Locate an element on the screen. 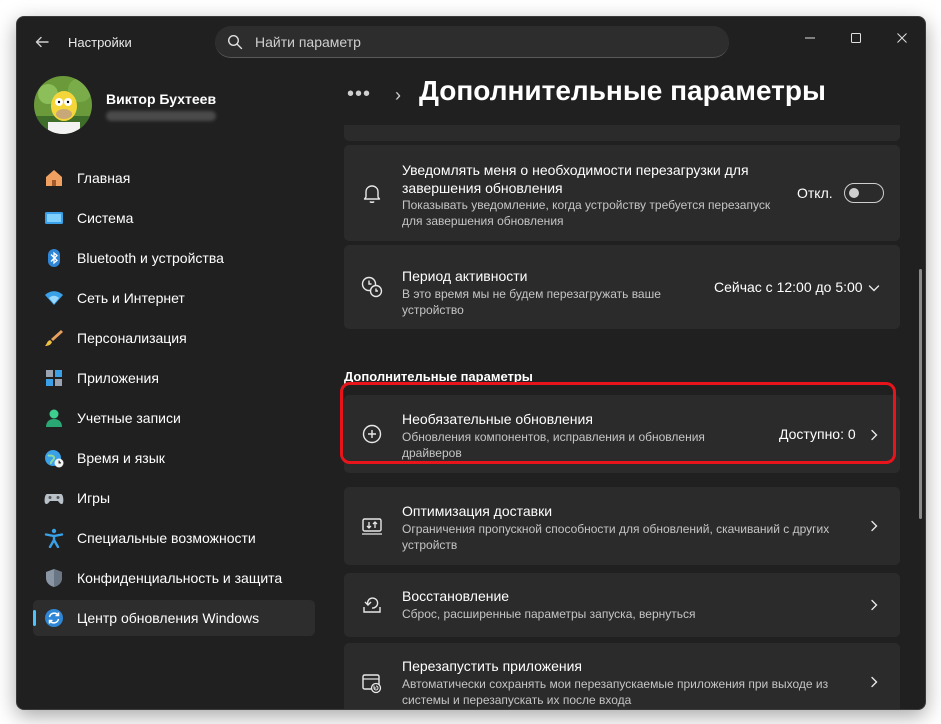 This screenshot has width=941, height=724. sidebar-item-windows-update: Центр обновления Windows is located at coordinates (174, 618).